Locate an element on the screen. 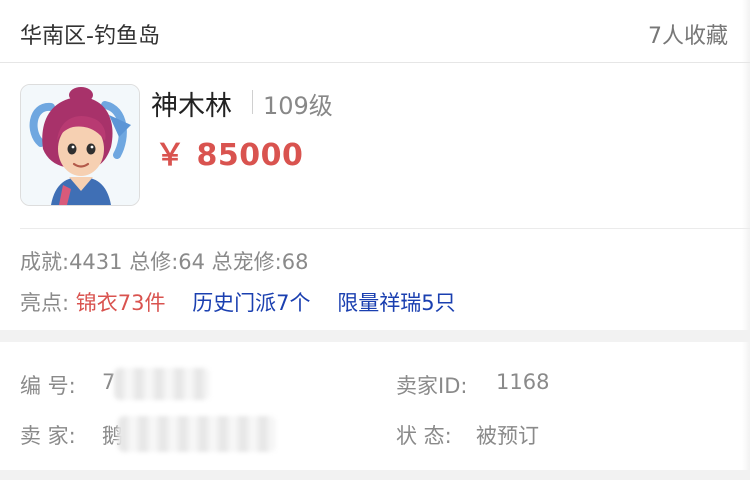 The height and width of the screenshot is (480, 750). card-header: 华南区-钓鱼岛 7人收藏 is located at coordinates (375, 31).